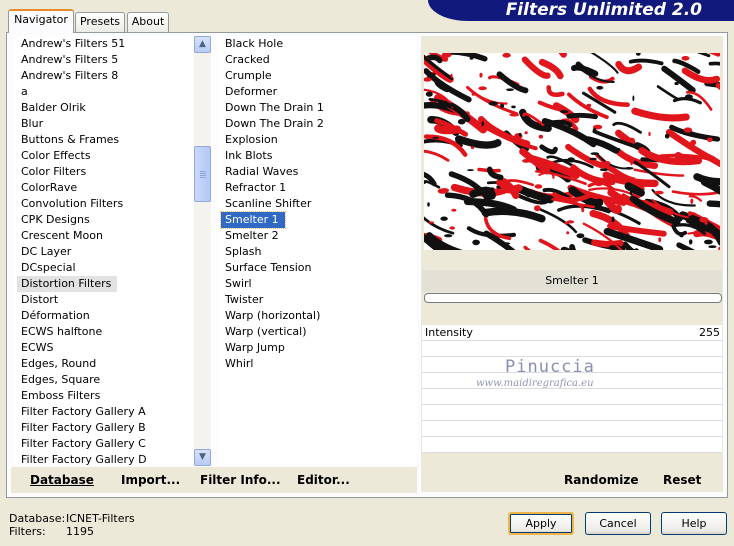  What do you see at coordinates (682, 480) in the screenshot?
I see `reset-button: Reset` at bounding box center [682, 480].